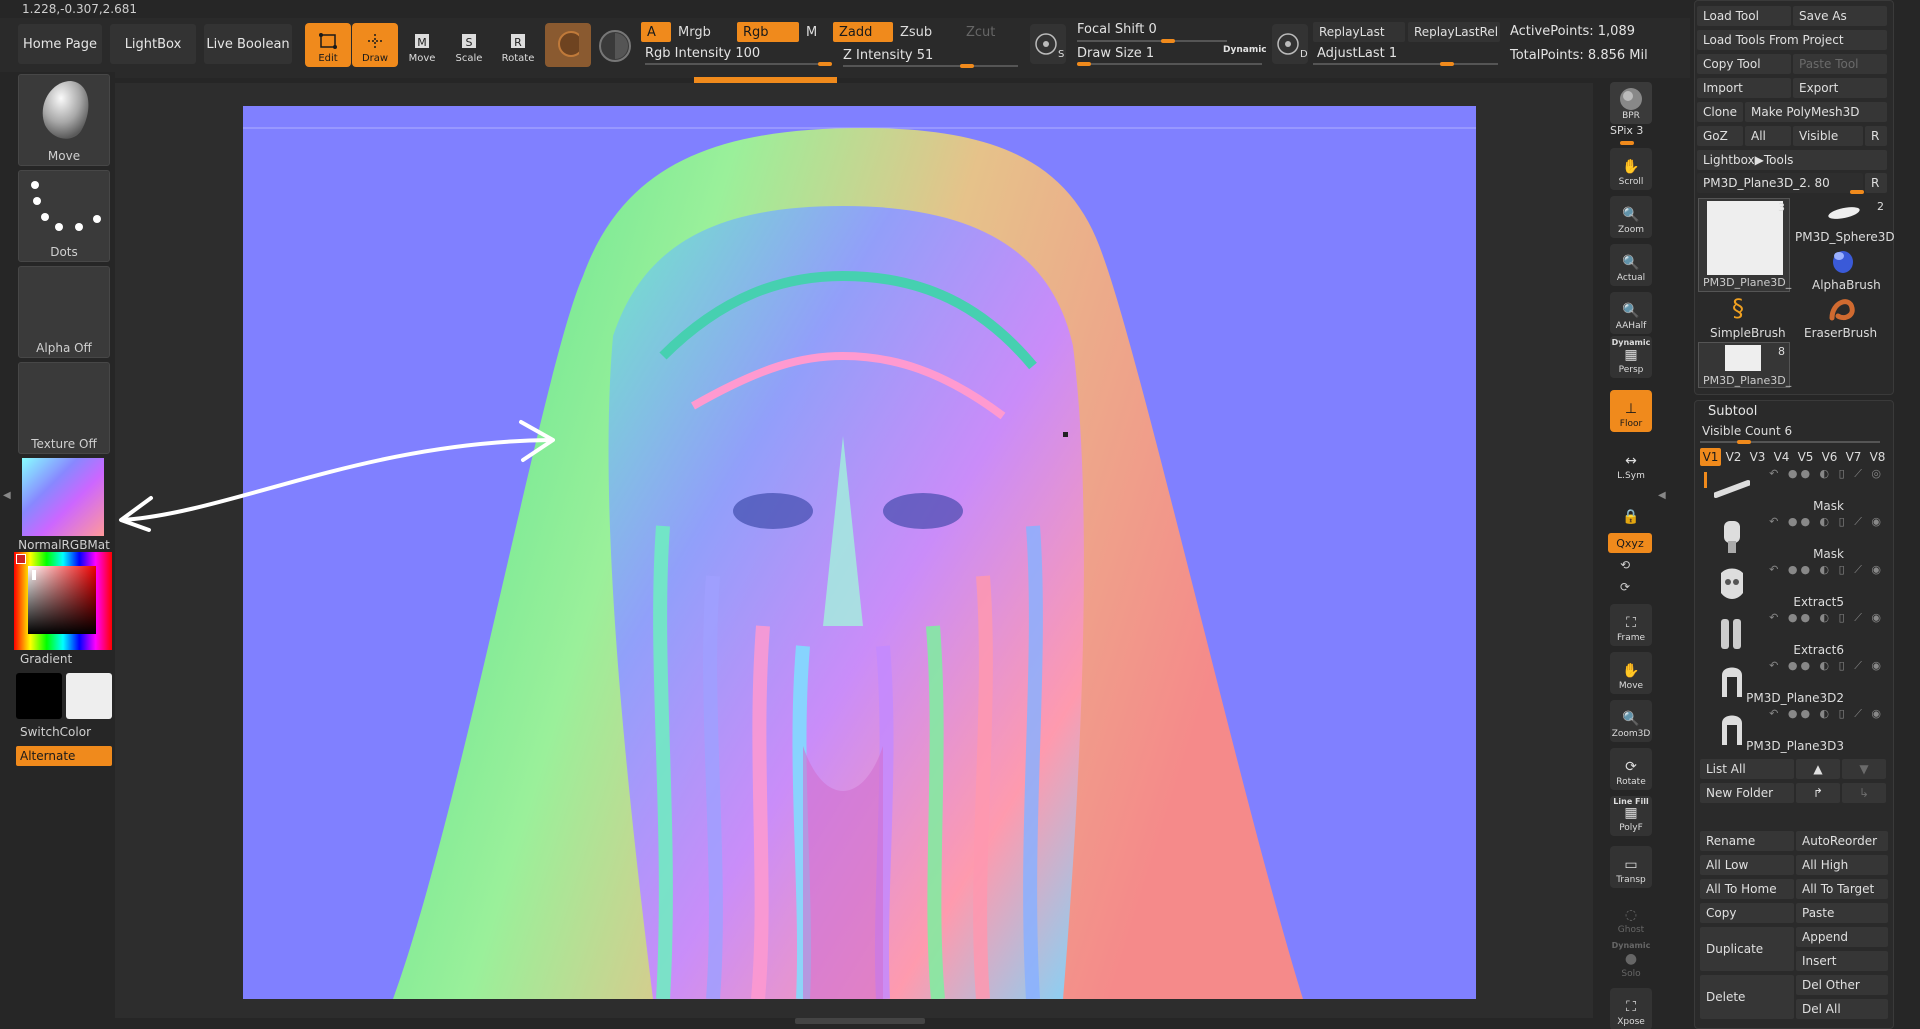  What do you see at coordinates (1747, 841) in the screenshot?
I see `rename-button: Rename` at bounding box center [1747, 841].